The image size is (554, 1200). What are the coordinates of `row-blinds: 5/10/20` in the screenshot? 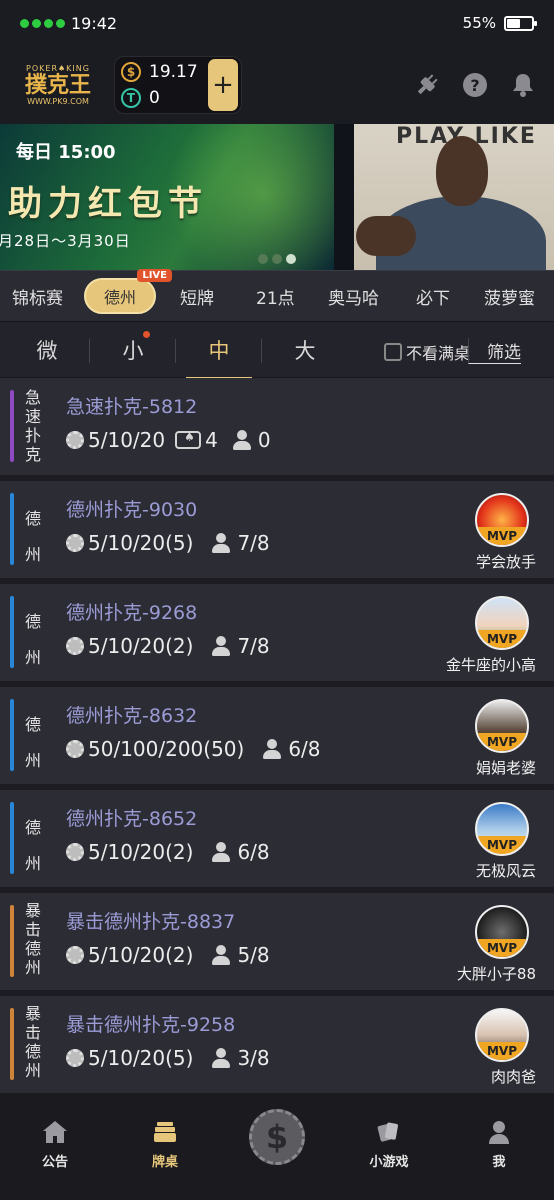 It's located at (127, 440).